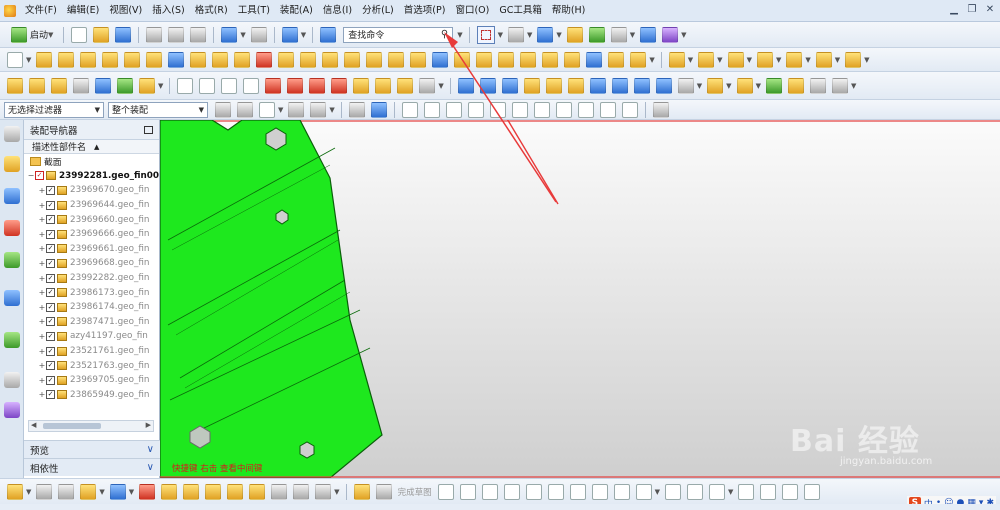 The height and width of the screenshot is (510, 1000). I want to click on add-component-icon, so click(88, 491).